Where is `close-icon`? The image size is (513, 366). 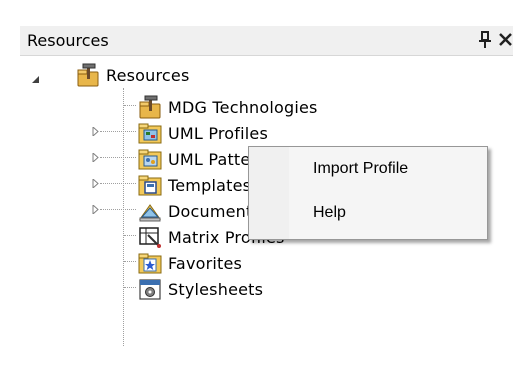 close-icon is located at coordinates (505, 39).